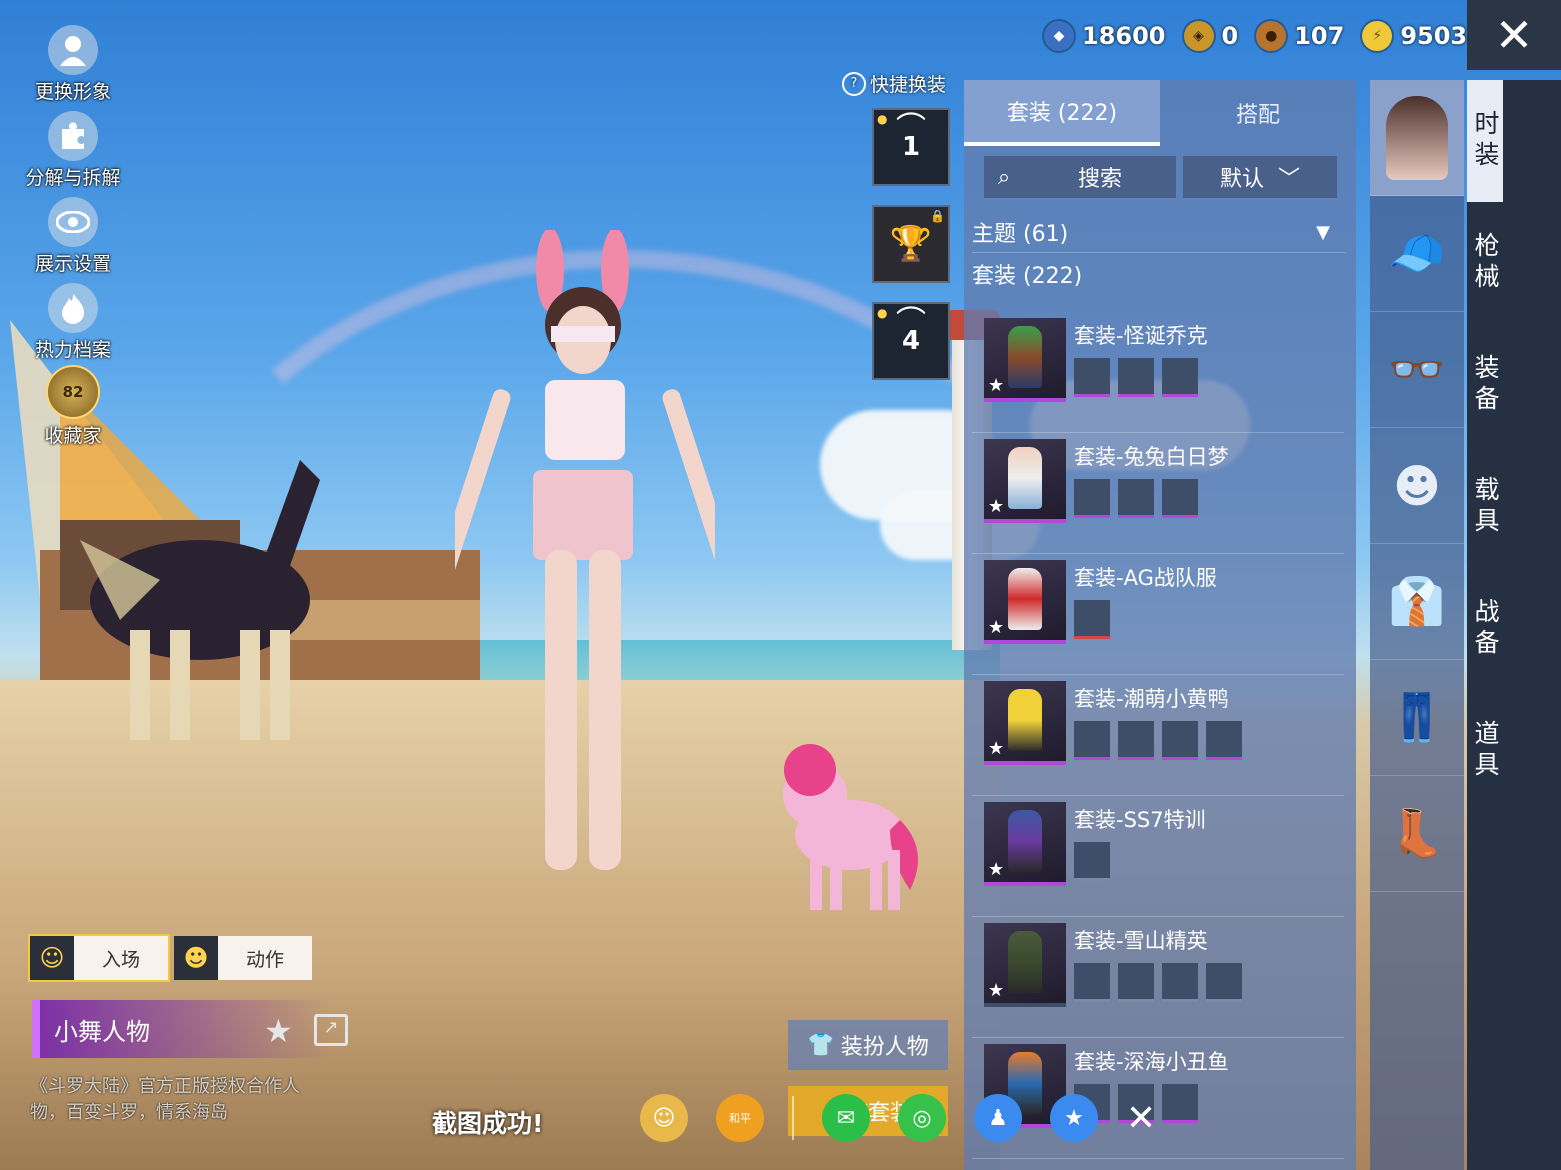 This screenshot has height=1170, width=1561. I want to click on list-item: ★ 套装-兔兔白日梦, so click(1158, 493).